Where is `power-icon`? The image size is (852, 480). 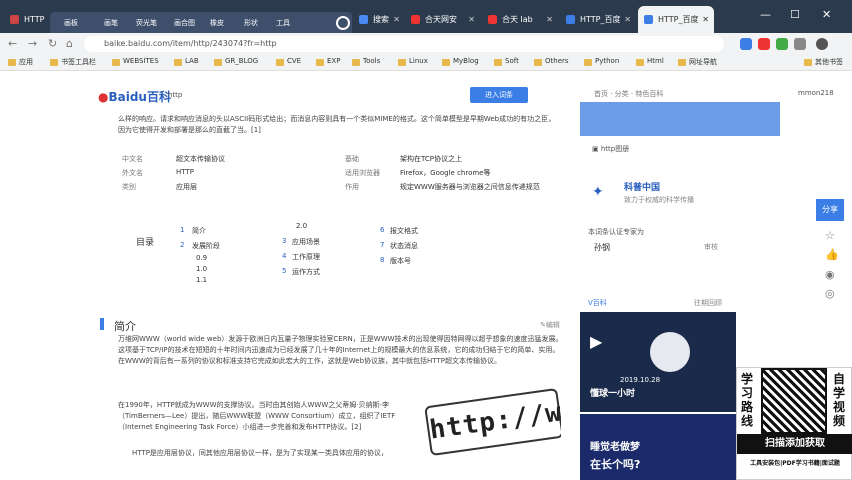
power-icon is located at coordinates (343, 23).